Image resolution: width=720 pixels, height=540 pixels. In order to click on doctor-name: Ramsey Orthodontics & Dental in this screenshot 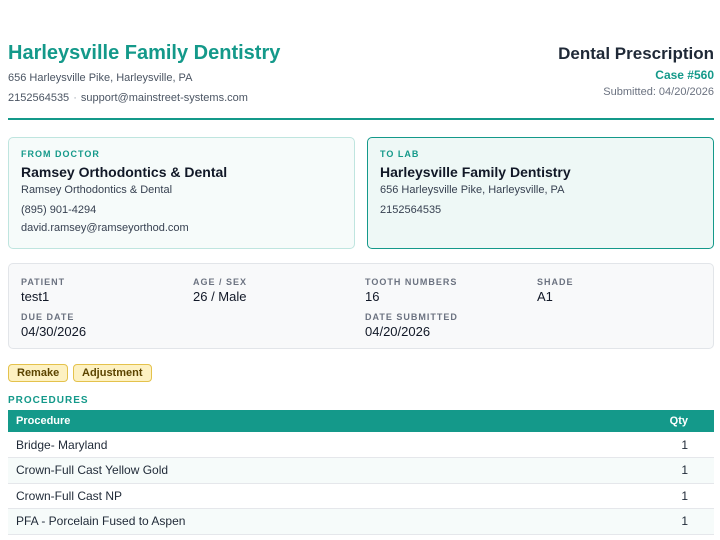, I will do `click(124, 172)`.